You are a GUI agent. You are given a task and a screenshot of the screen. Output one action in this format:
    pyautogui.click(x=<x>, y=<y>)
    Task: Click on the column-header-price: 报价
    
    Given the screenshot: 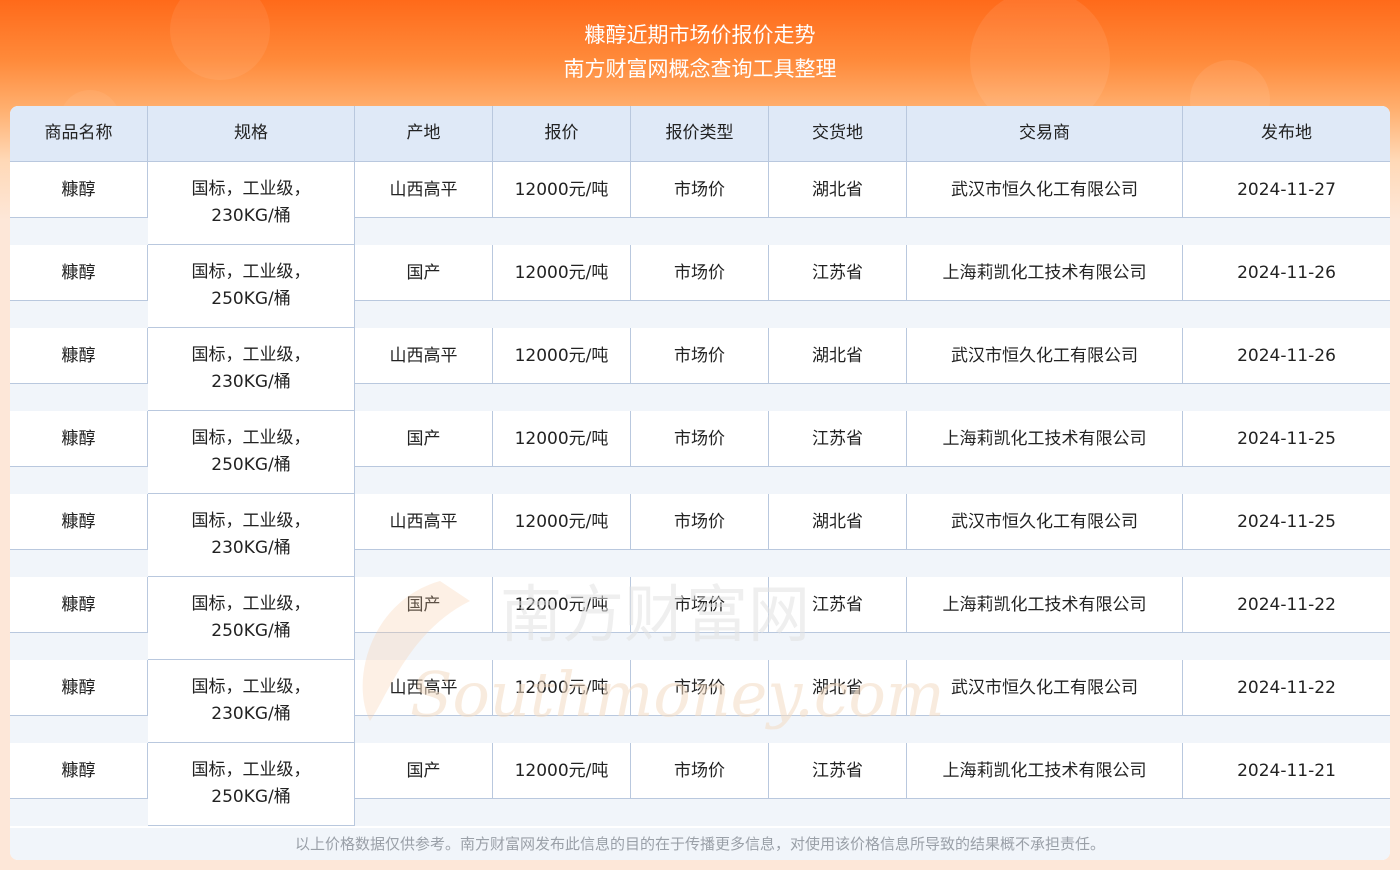 What is the action you would take?
    pyautogui.click(x=562, y=133)
    